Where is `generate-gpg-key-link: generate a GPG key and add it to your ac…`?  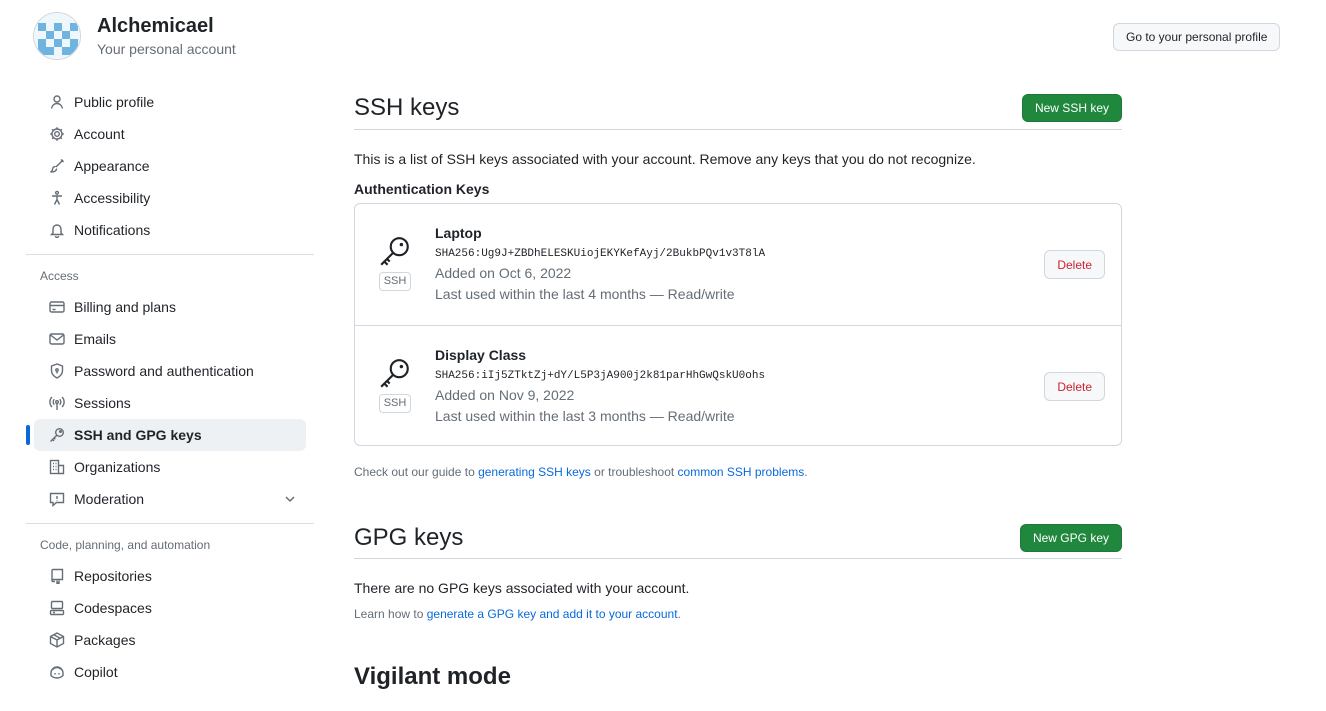
generate-gpg-key-link: generate a GPG key and add it to your ac… is located at coordinates (552, 614).